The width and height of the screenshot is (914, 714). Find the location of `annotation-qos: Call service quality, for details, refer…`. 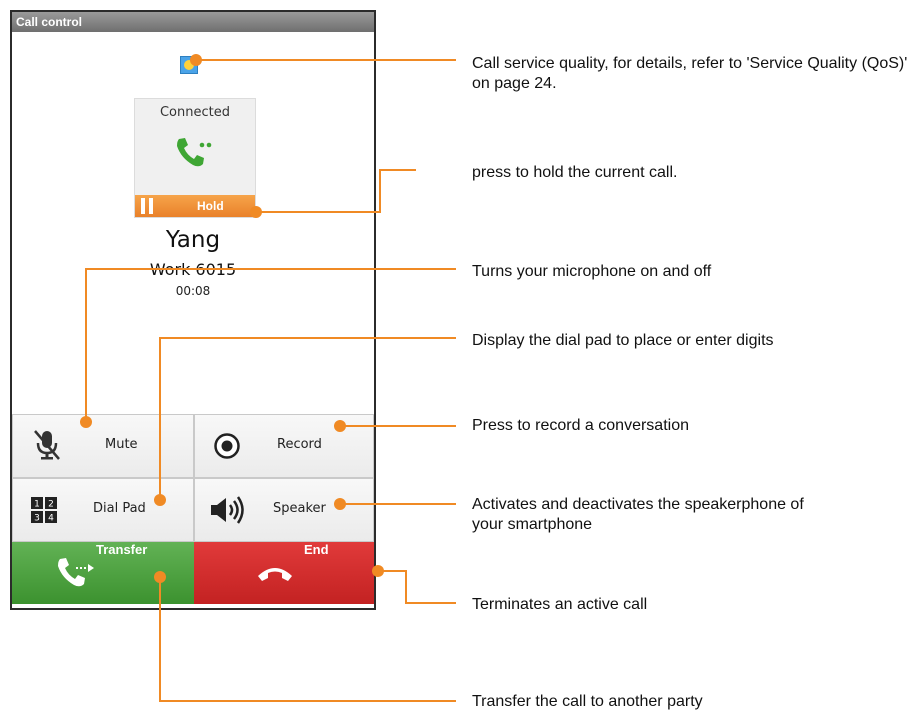

annotation-qos: Call service quality, for details, refer… is located at coordinates (690, 73).